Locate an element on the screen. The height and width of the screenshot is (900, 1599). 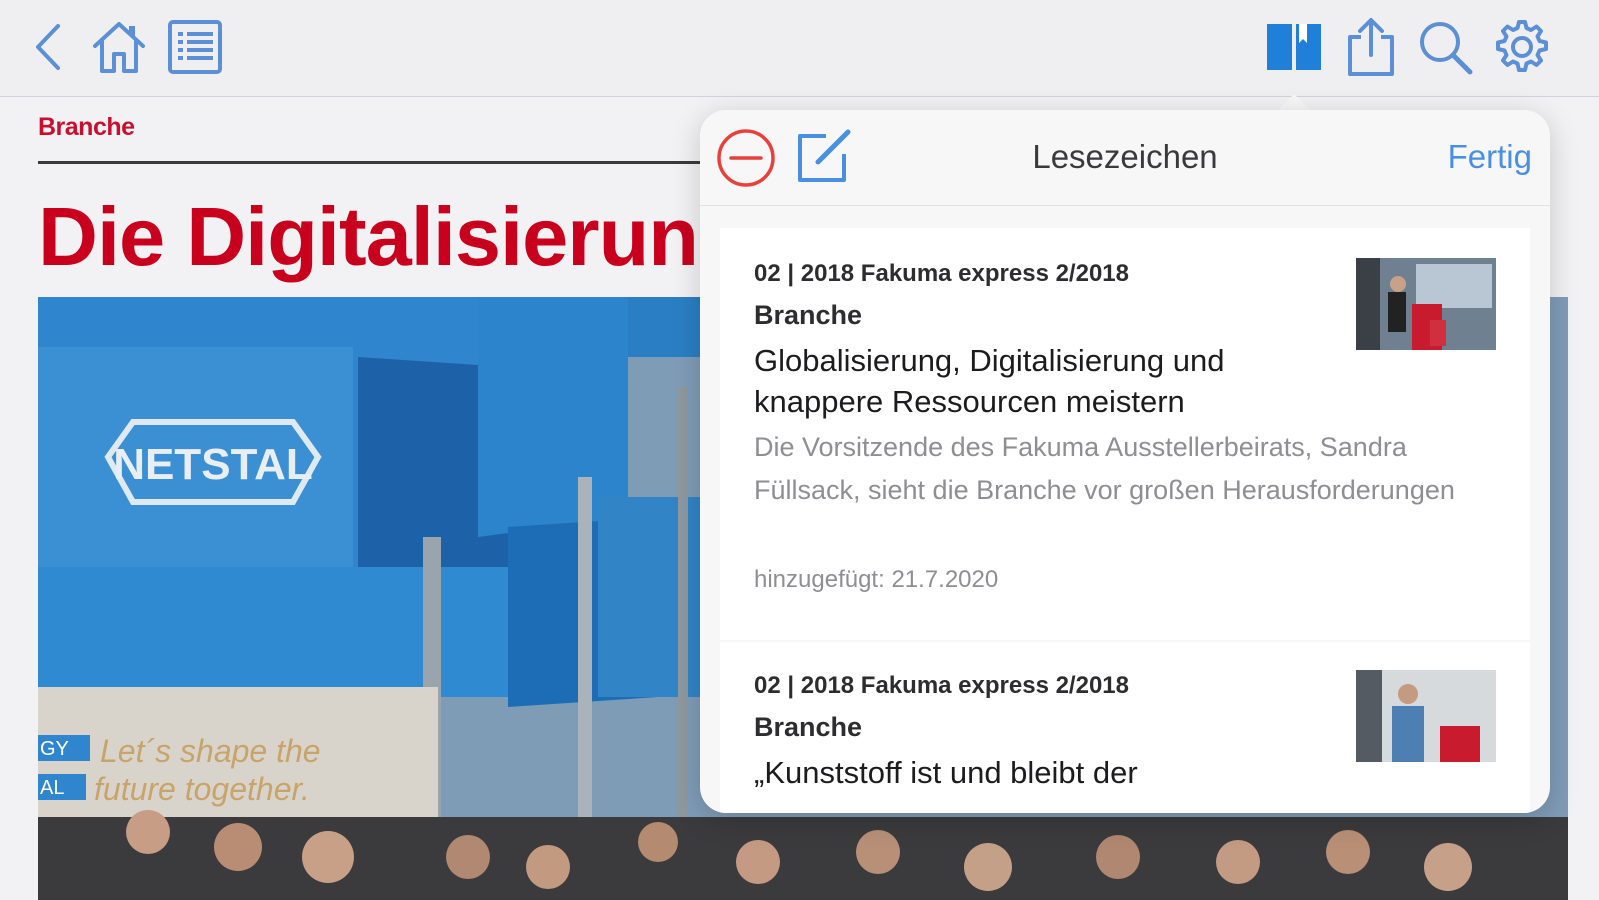
done-button: Fertig is located at coordinates (1490, 157).